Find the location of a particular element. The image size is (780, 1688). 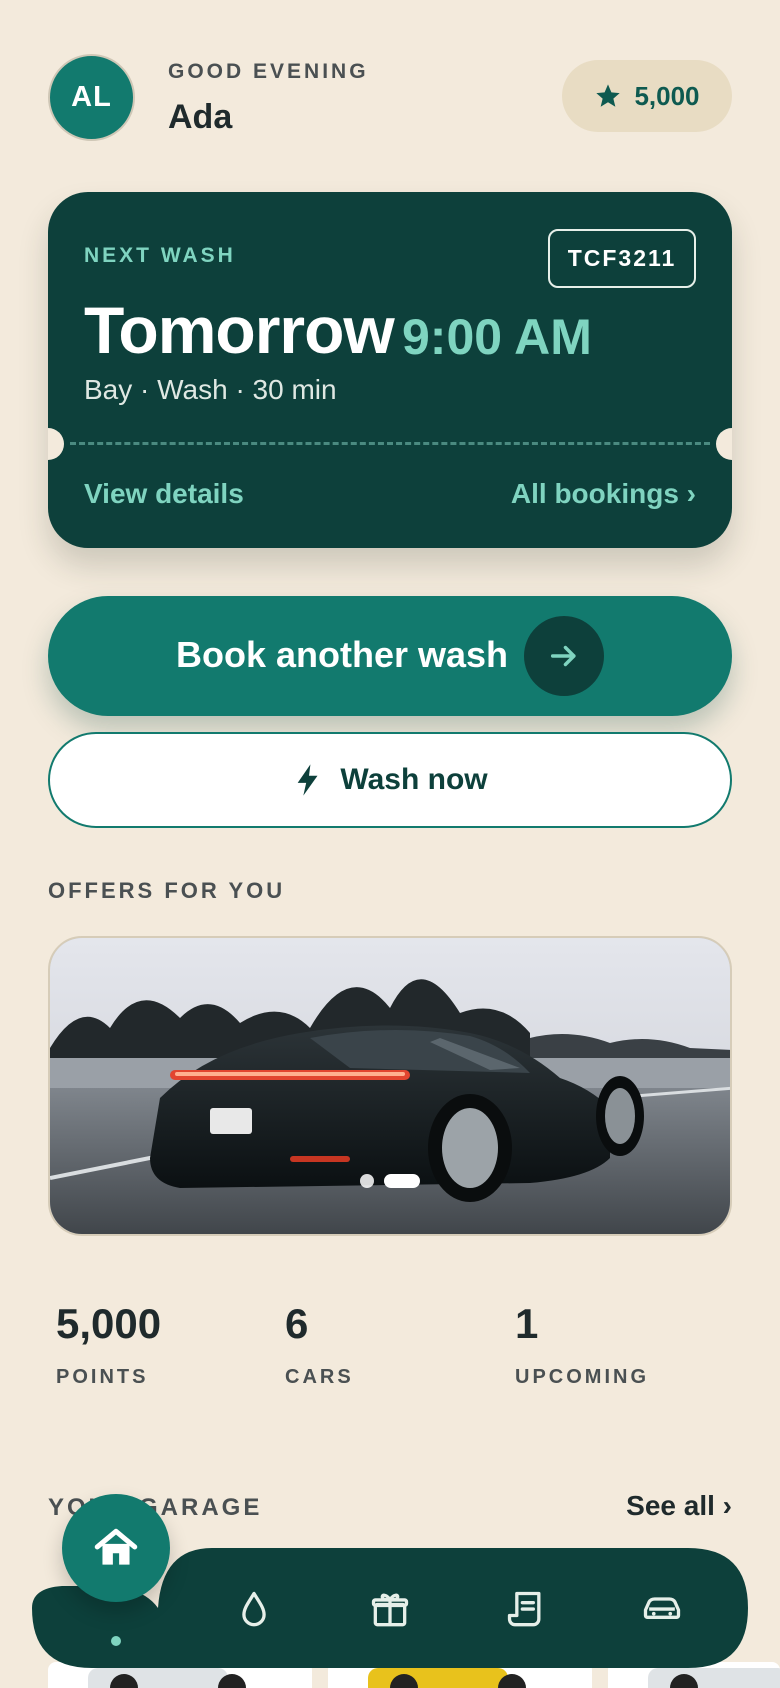

stat-label: CARS is located at coordinates (319, 1377).